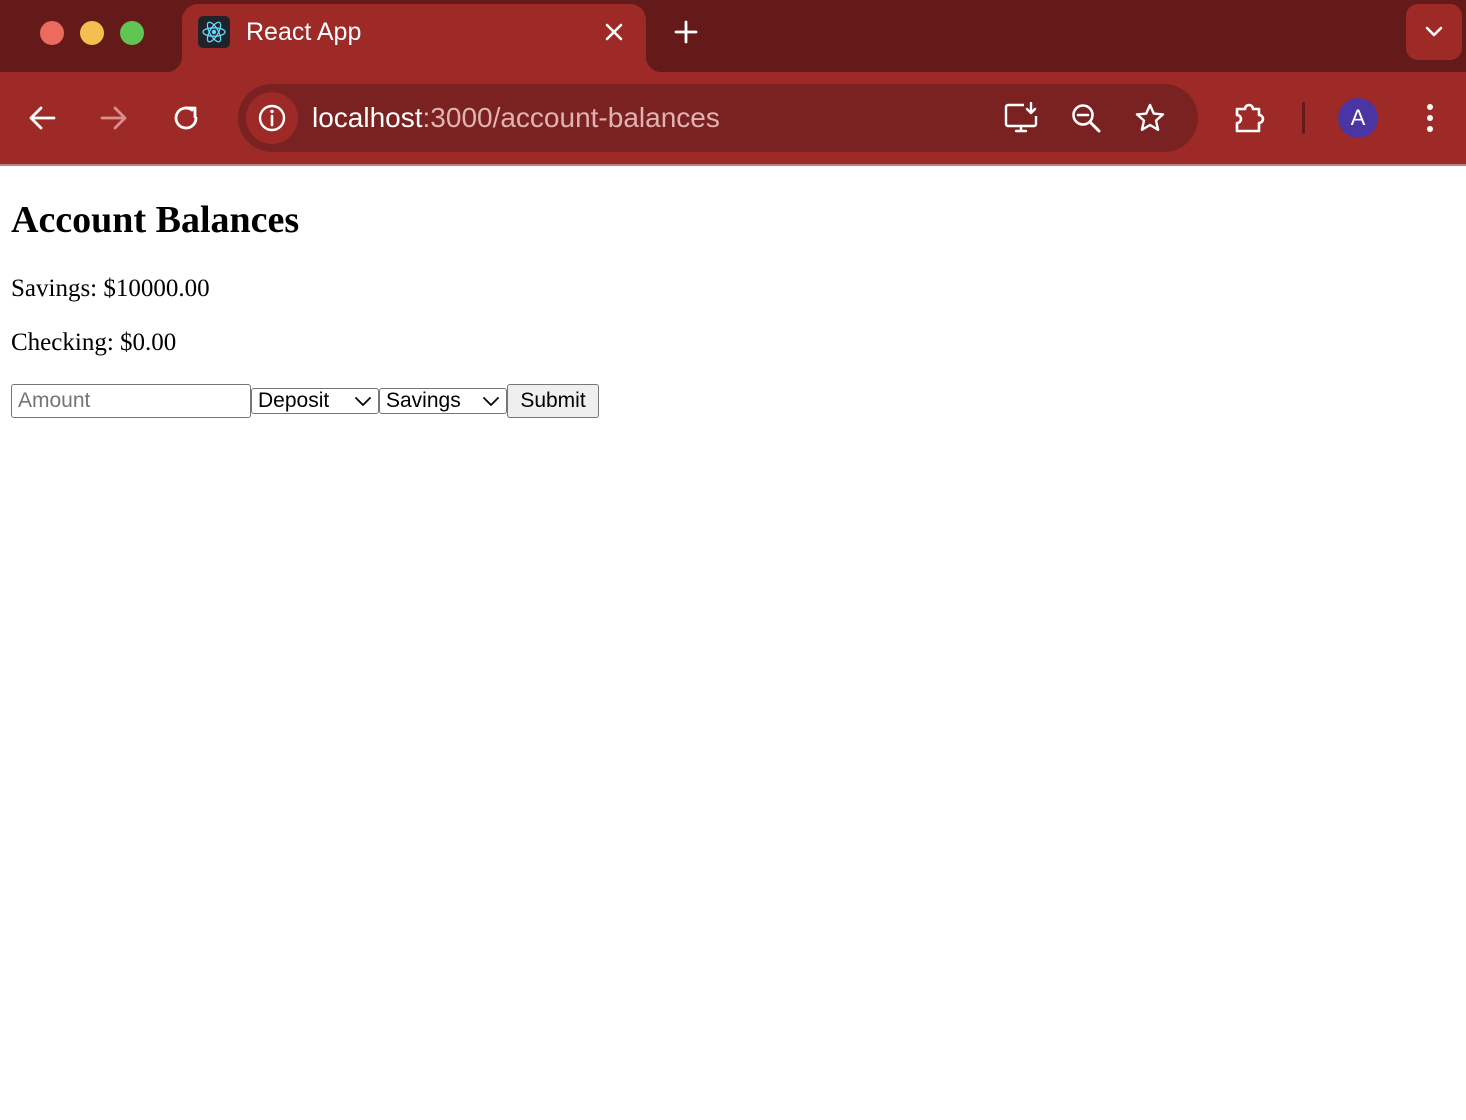 This screenshot has width=1466, height=1120. I want to click on kebab-menu-icon, so click(1430, 118).